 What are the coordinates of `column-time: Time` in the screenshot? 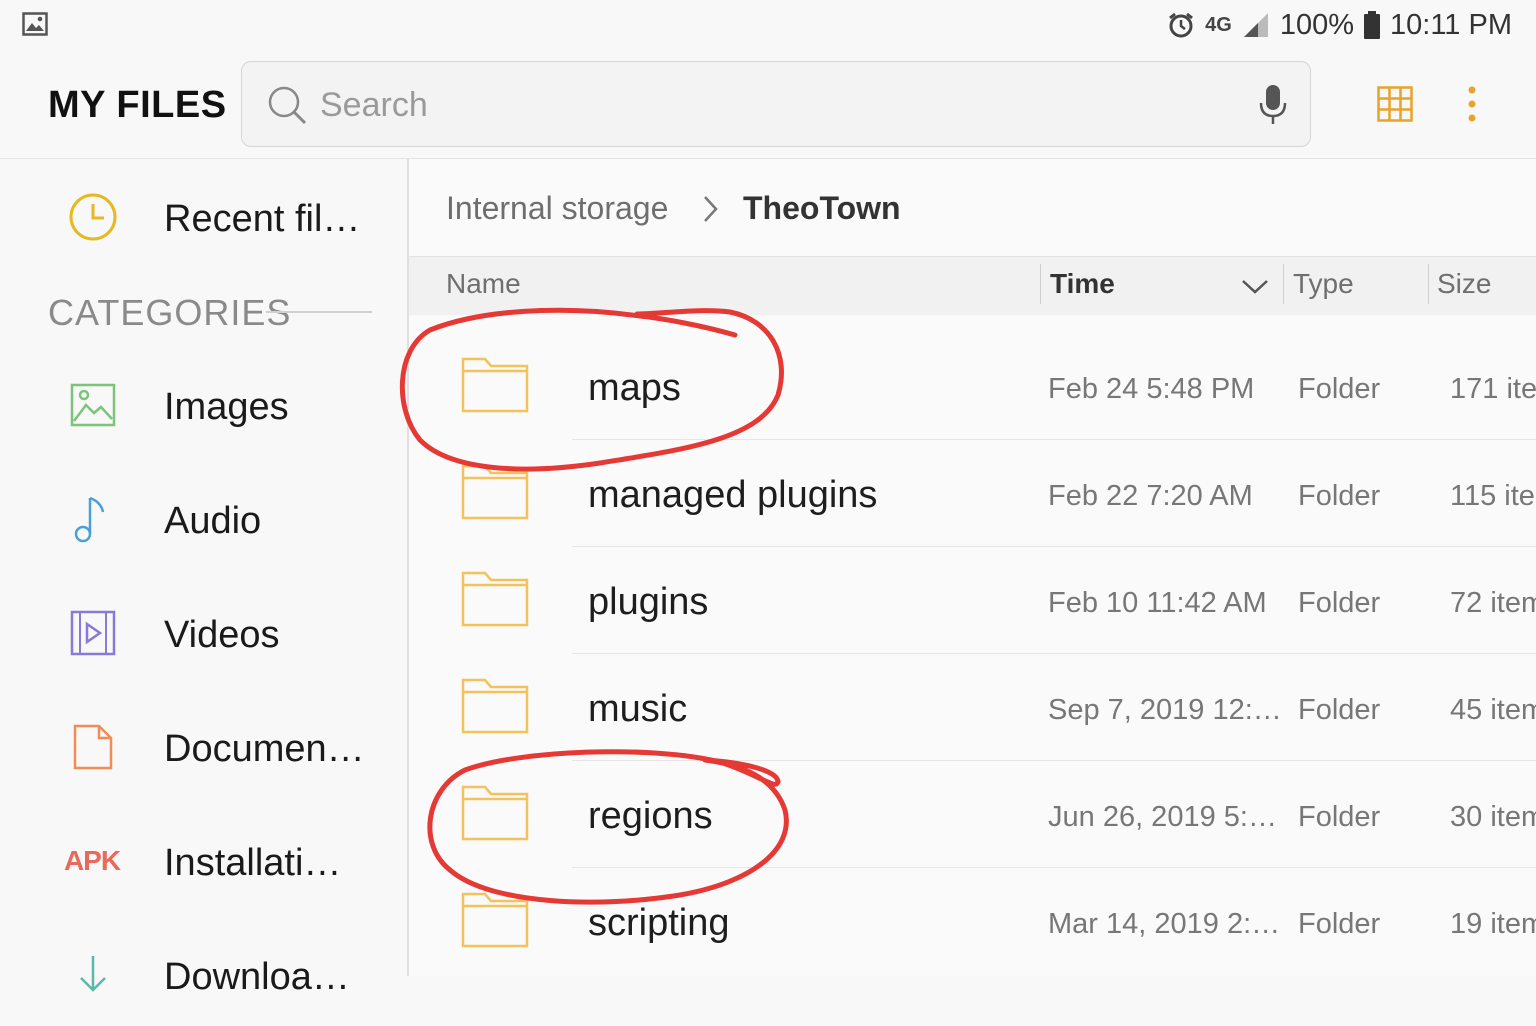 It's located at (1082, 284).